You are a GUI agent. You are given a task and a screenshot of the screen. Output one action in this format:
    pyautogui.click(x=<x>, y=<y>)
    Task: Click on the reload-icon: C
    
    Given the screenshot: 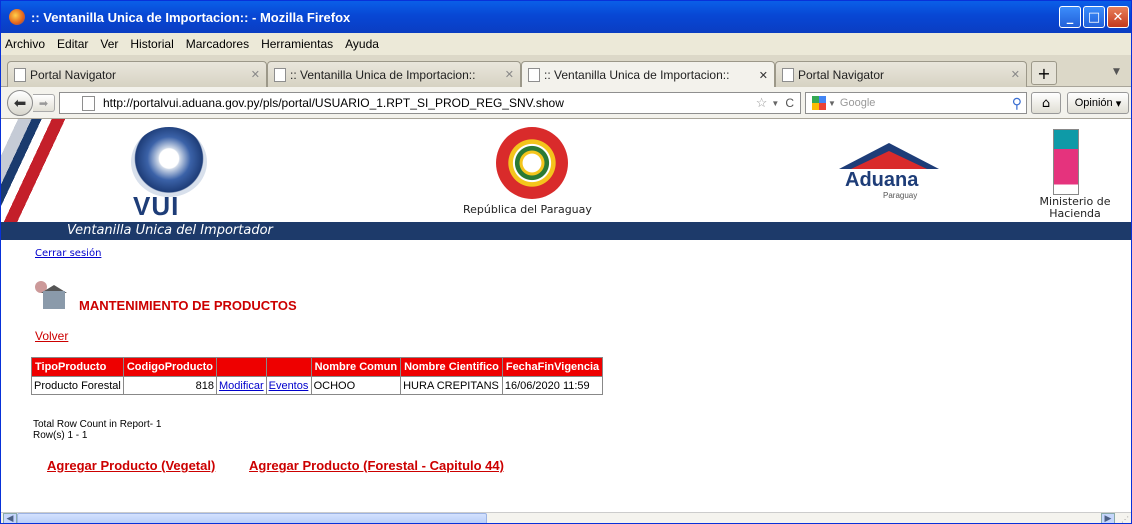 What is the action you would take?
    pyautogui.click(x=789, y=103)
    